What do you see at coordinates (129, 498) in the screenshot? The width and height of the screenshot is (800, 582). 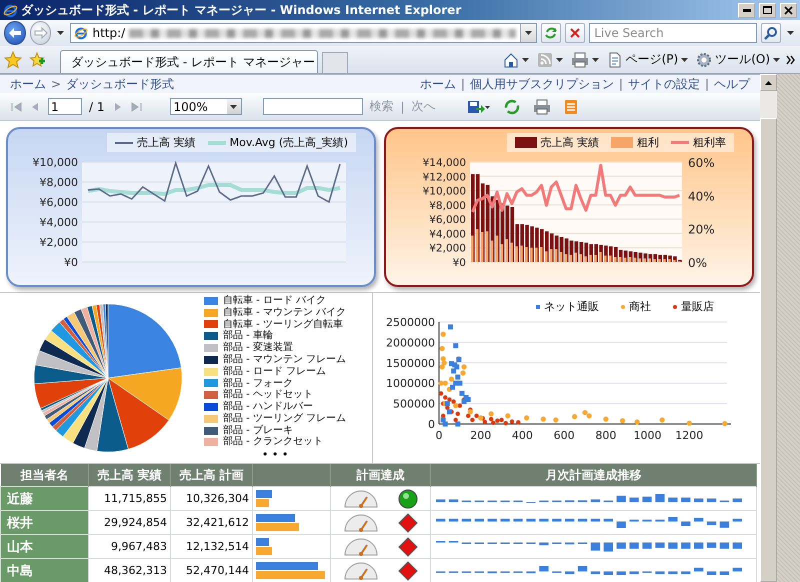 I see `table-cell: 11,715,855` at bounding box center [129, 498].